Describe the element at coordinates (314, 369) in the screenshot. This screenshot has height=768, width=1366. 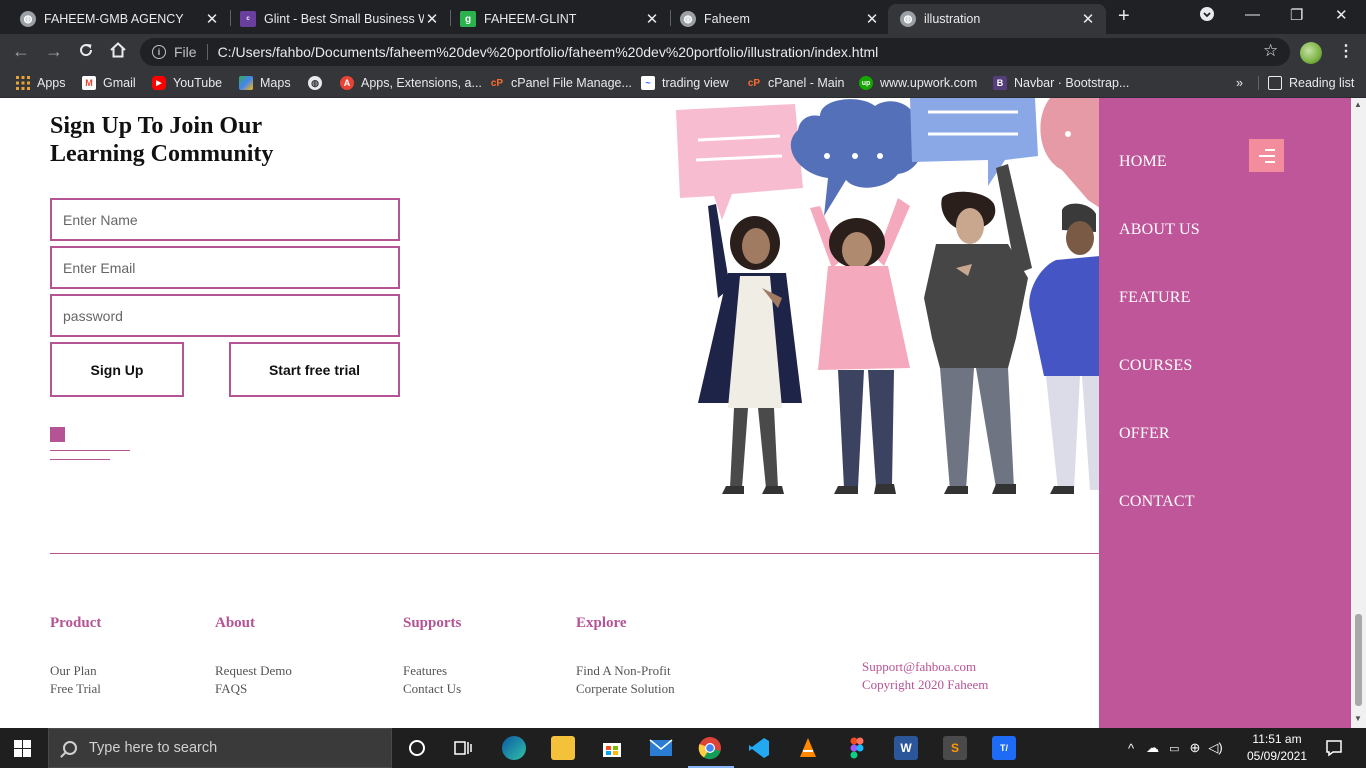
I see `start-free-trial-button: Start free trial` at that location.